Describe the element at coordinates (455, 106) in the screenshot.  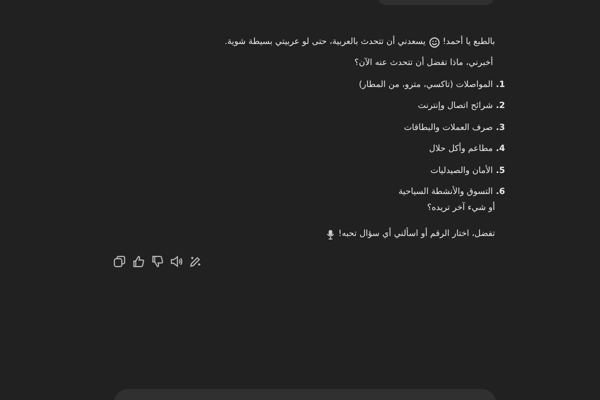
I see `list-item-text: شرائح اتصال وإنترنت` at that location.